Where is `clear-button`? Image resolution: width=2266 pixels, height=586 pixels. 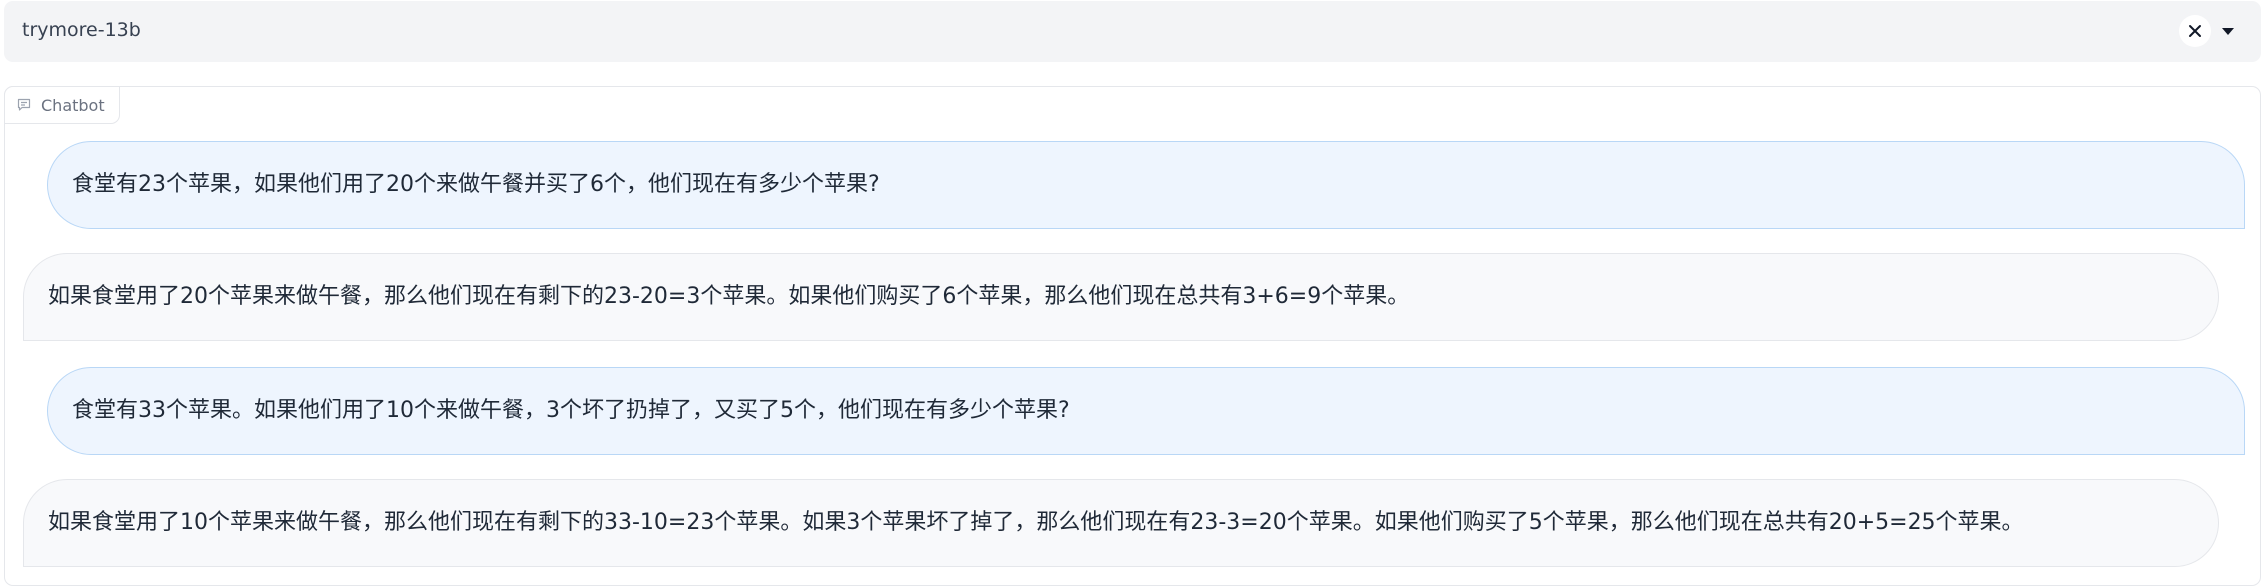
clear-button is located at coordinates (2195, 31).